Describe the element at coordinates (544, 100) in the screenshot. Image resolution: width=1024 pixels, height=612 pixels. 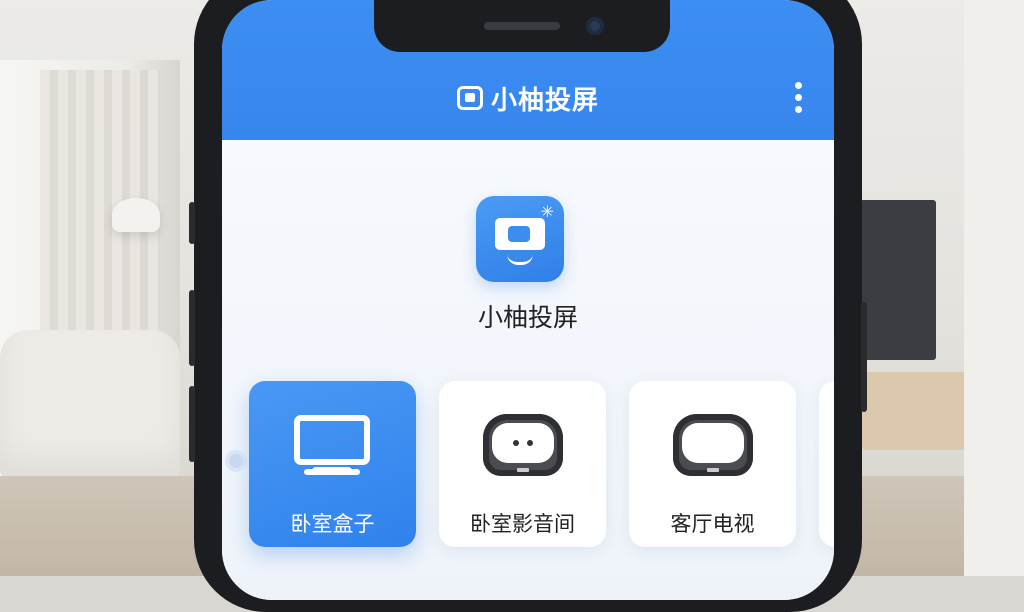
I see `page-title: 小柚投屏` at that location.